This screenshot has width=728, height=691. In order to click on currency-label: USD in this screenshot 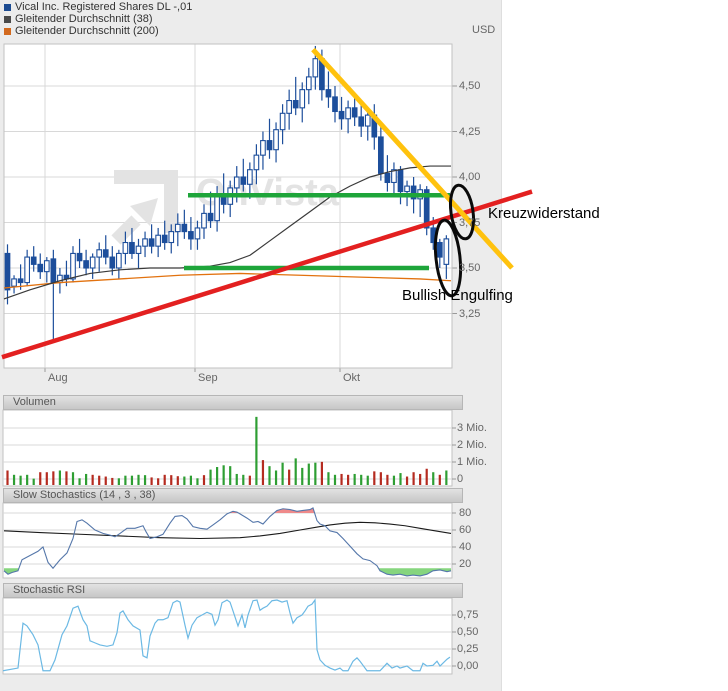, I will do `click(484, 30)`.